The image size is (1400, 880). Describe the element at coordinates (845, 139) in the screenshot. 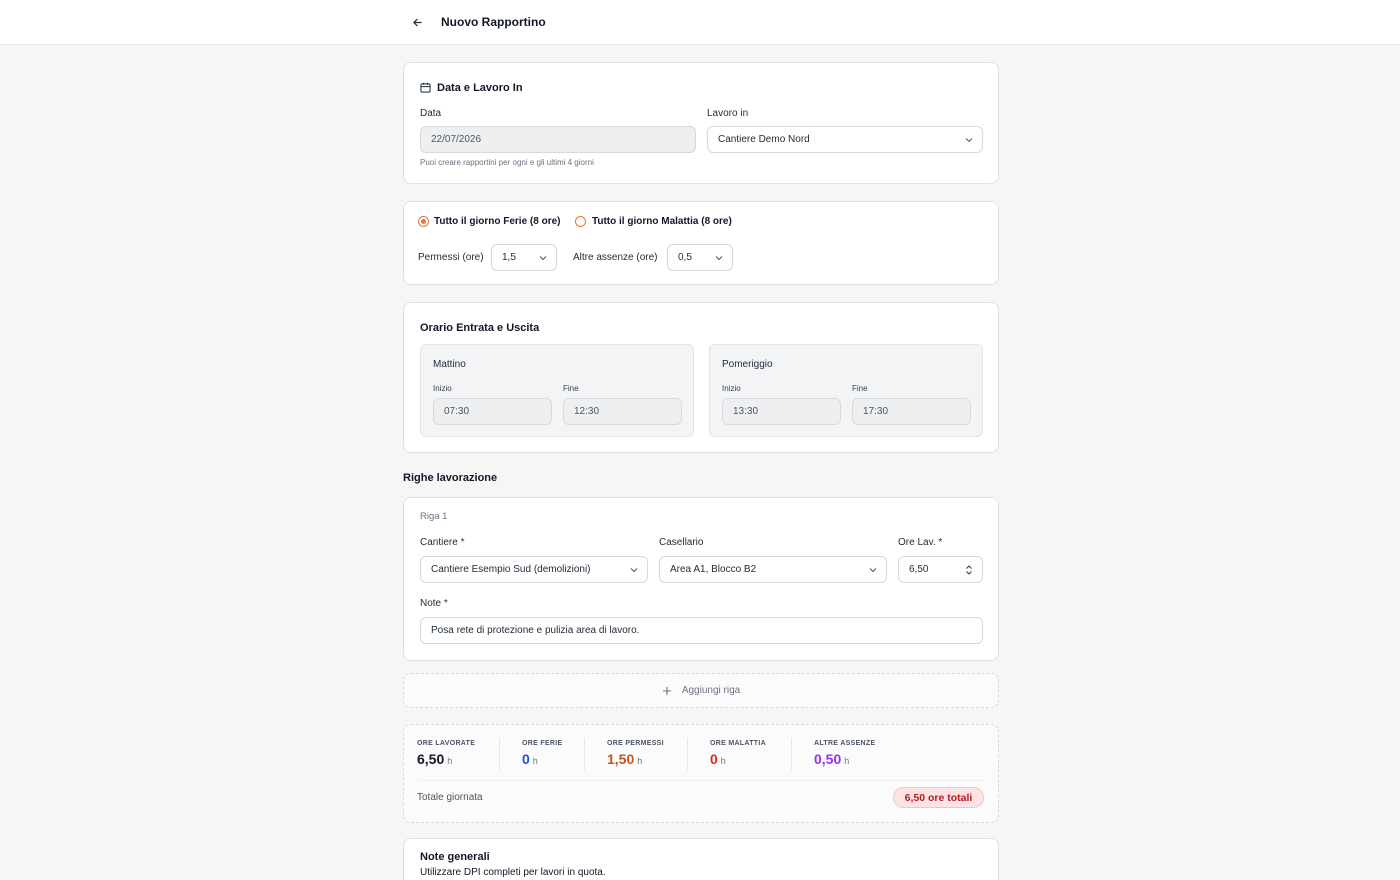

I see `work-select: Cantiere Demo Nord` at that location.